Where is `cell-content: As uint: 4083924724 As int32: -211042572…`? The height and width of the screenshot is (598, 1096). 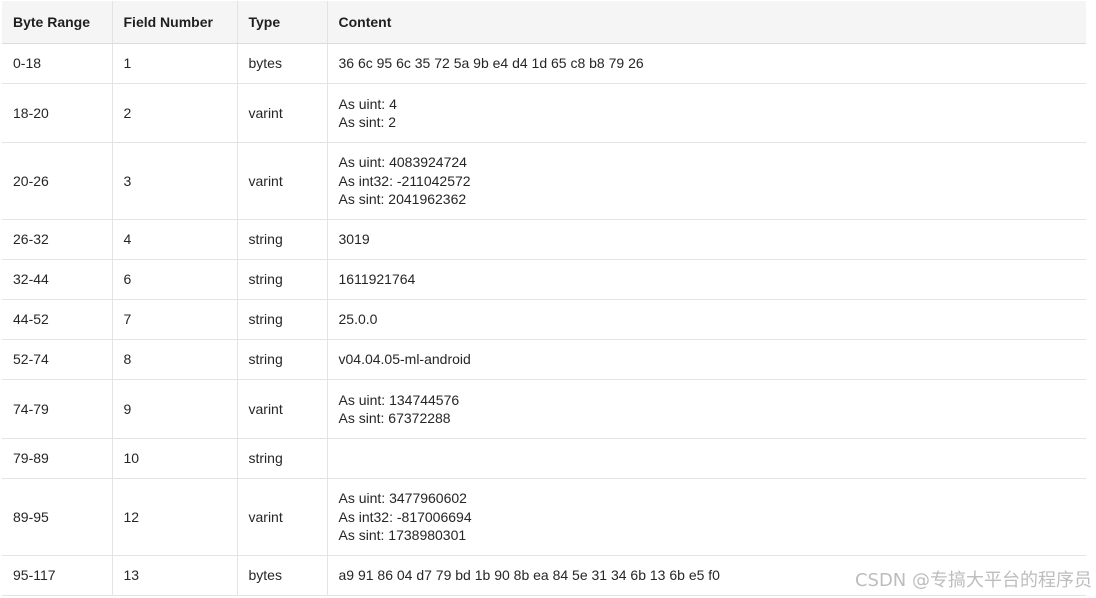 cell-content: As uint: 4083924724 As int32: -211042572… is located at coordinates (706, 181).